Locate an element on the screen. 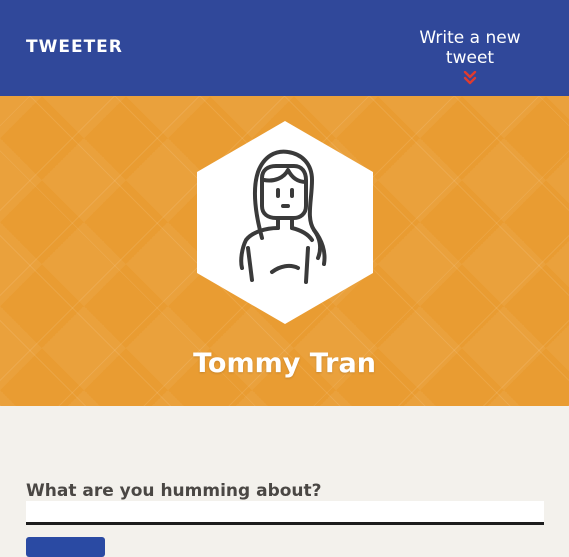 The image size is (569, 557). write-new-tweet-label: Write a new tweet is located at coordinates (470, 48).